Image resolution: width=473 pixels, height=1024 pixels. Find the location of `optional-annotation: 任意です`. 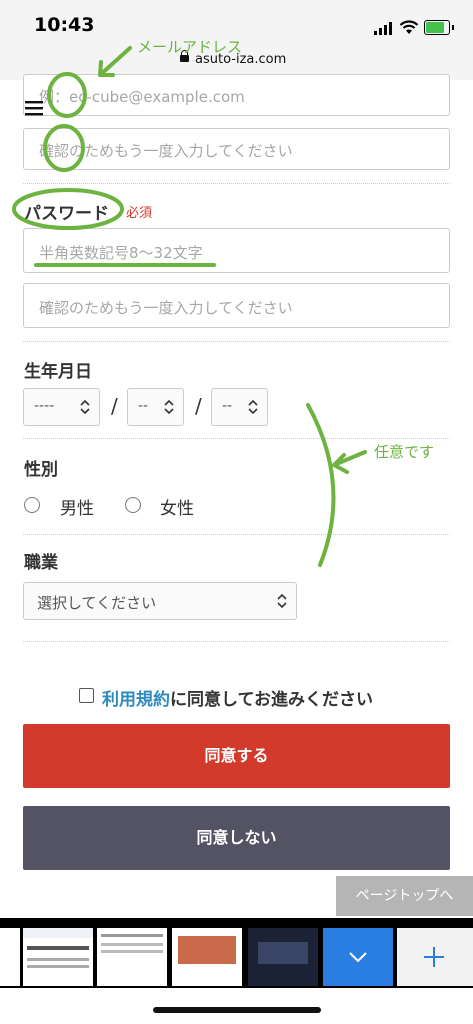

optional-annotation: 任意です is located at coordinates (404, 452).